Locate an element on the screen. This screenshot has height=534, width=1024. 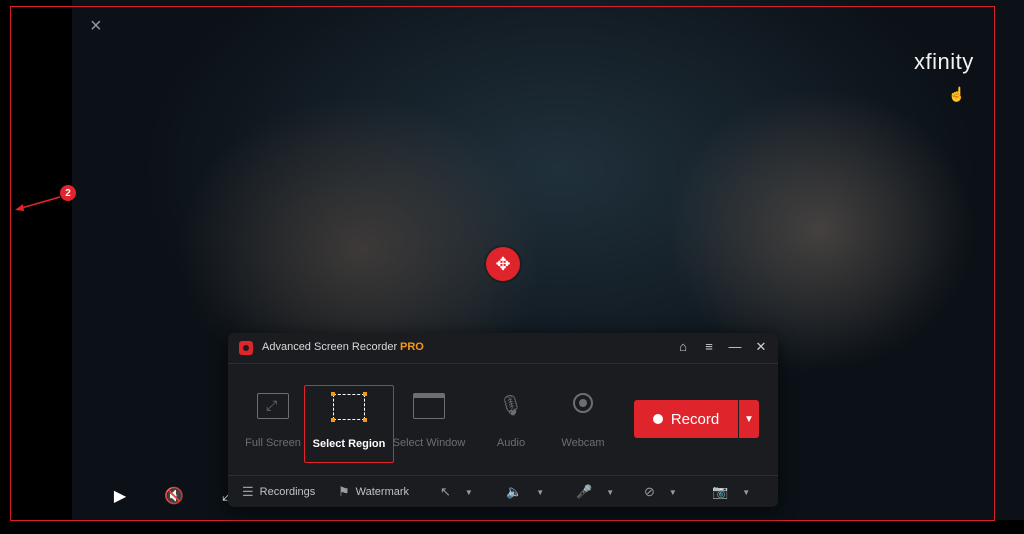
record-dot-icon is located at coordinates (657, 419).